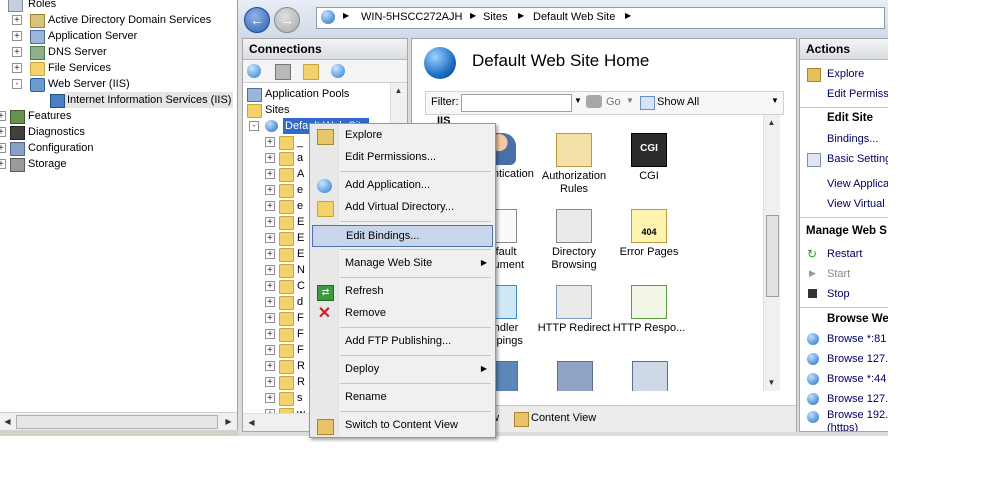 This screenshot has width=997, height=479. What do you see at coordinates (775, 100) in the screenshot?
I see `group-by-icon: ▼` at bounding box center [775, 100].